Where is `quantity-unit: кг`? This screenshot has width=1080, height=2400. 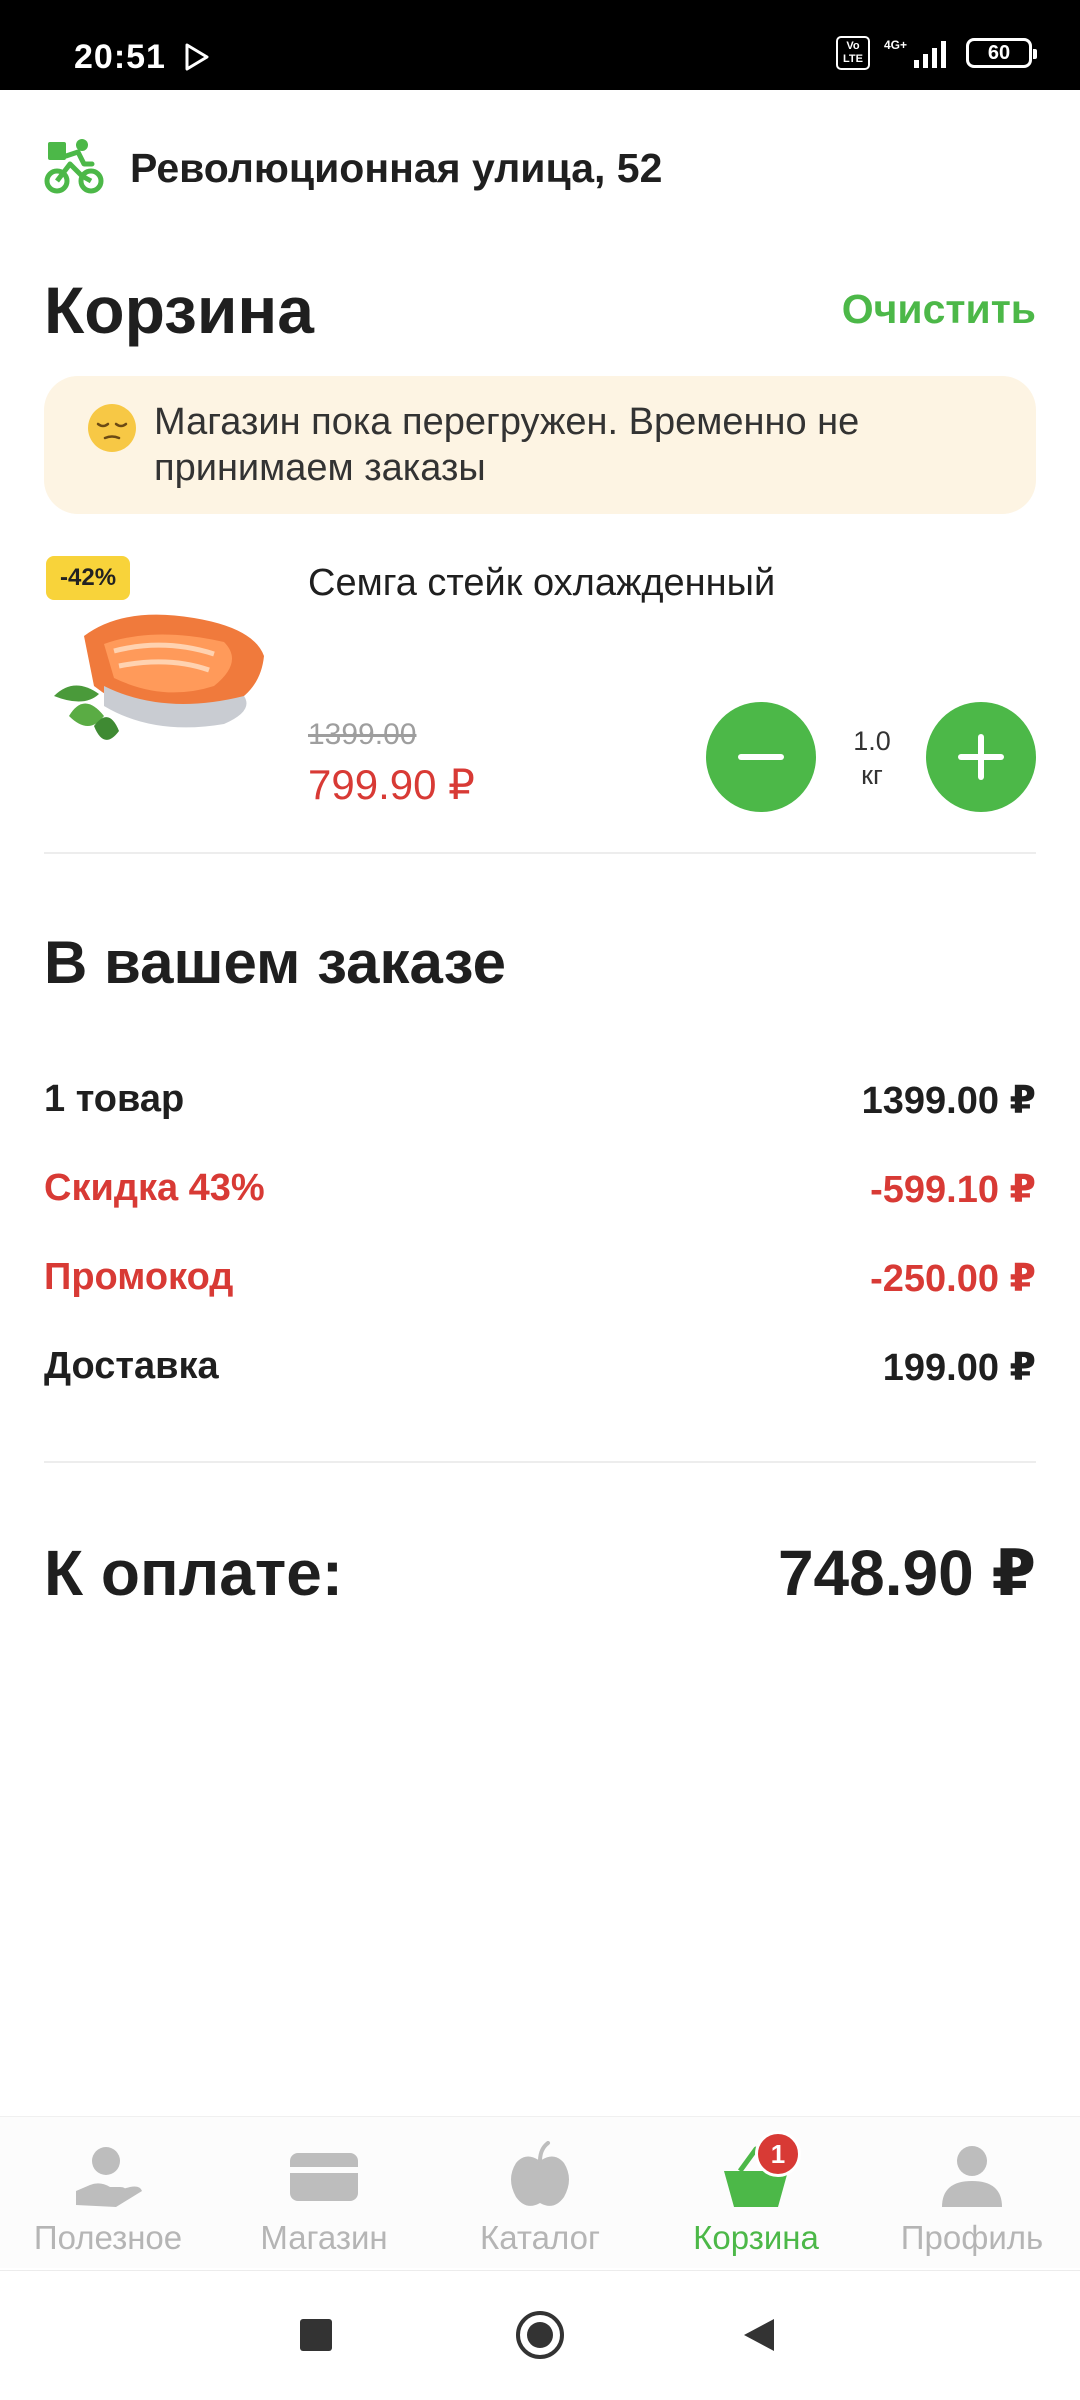 quantity-unit: кг is located at coordinates (872, 775).